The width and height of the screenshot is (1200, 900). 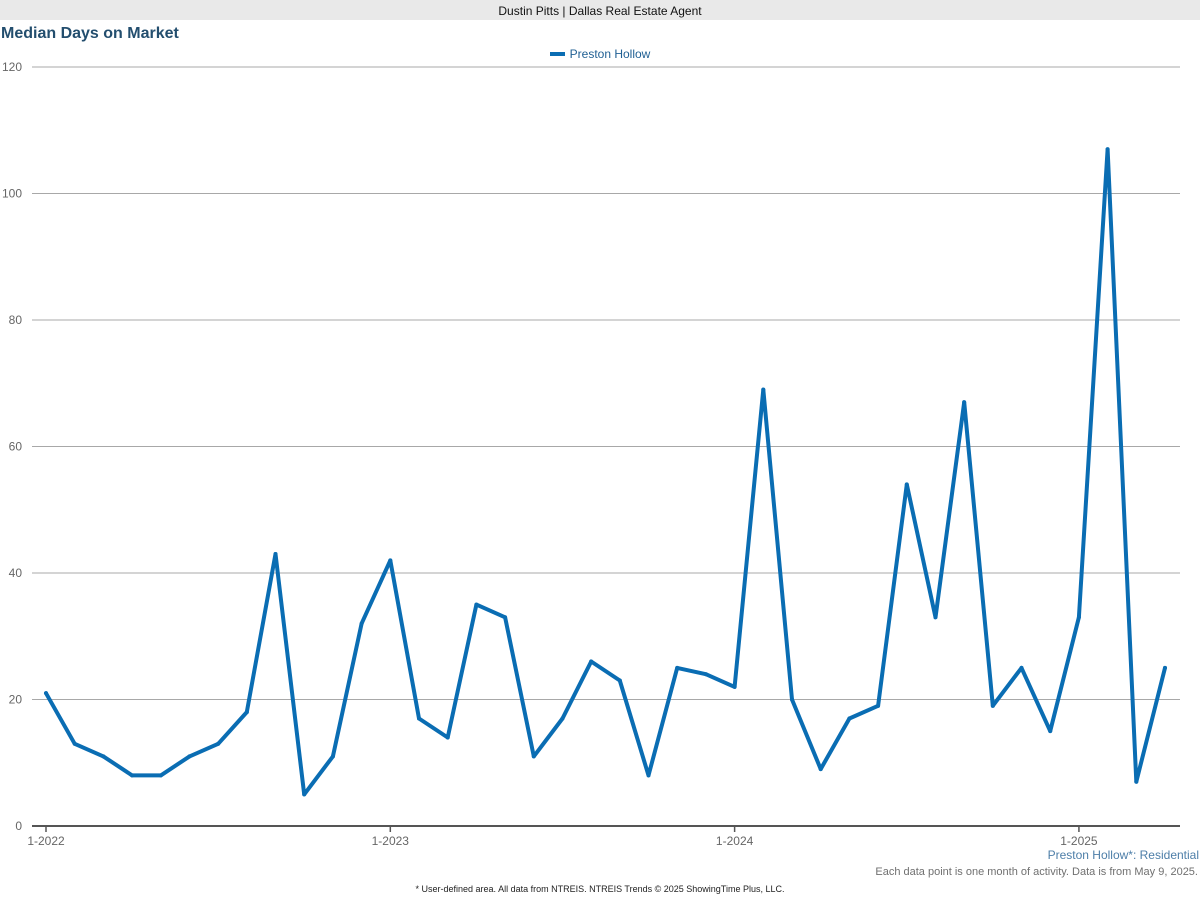 I want to click on y-tick-label: 20, so click(x=16, y=700).